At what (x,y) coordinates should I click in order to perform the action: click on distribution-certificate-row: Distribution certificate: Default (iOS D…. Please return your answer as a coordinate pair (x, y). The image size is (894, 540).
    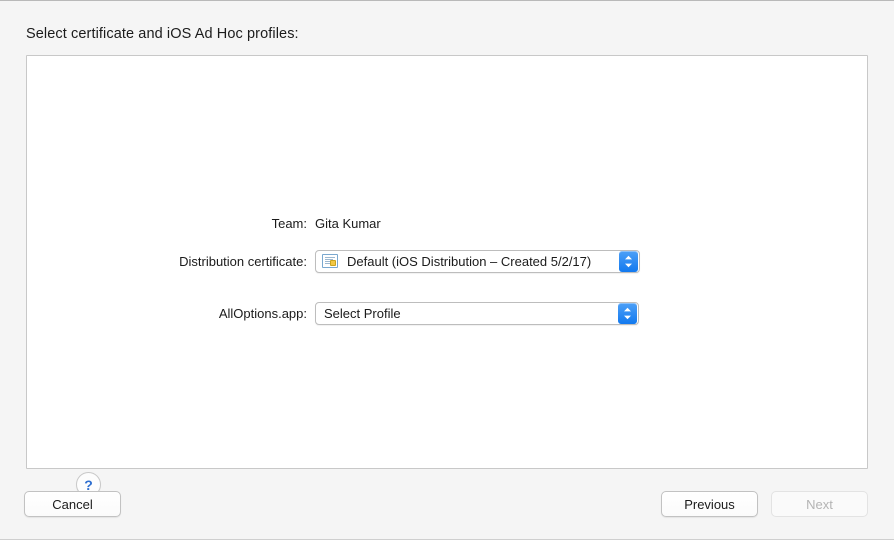
    Looking at the image, I should click on (448, 261).